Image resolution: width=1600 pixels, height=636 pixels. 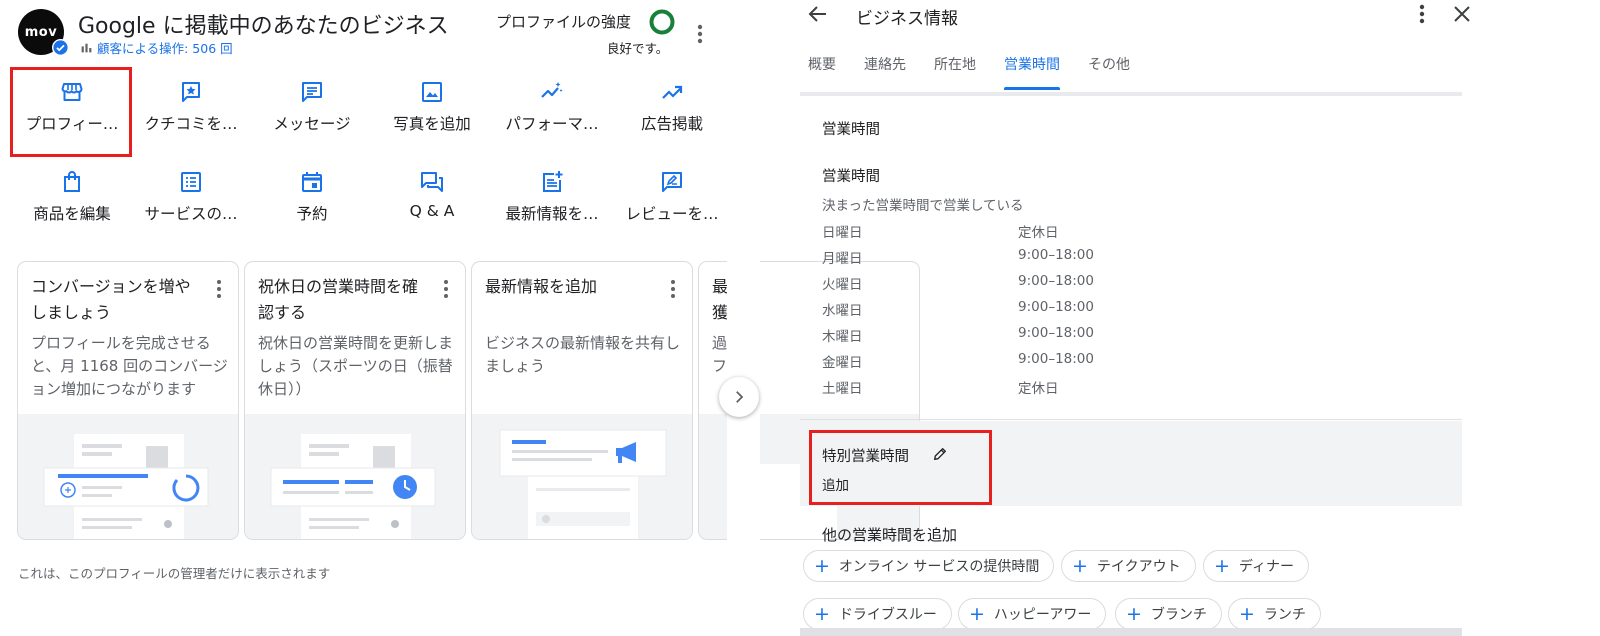 I want to click on day-label: 金曜日, so click(x=842, y=363).